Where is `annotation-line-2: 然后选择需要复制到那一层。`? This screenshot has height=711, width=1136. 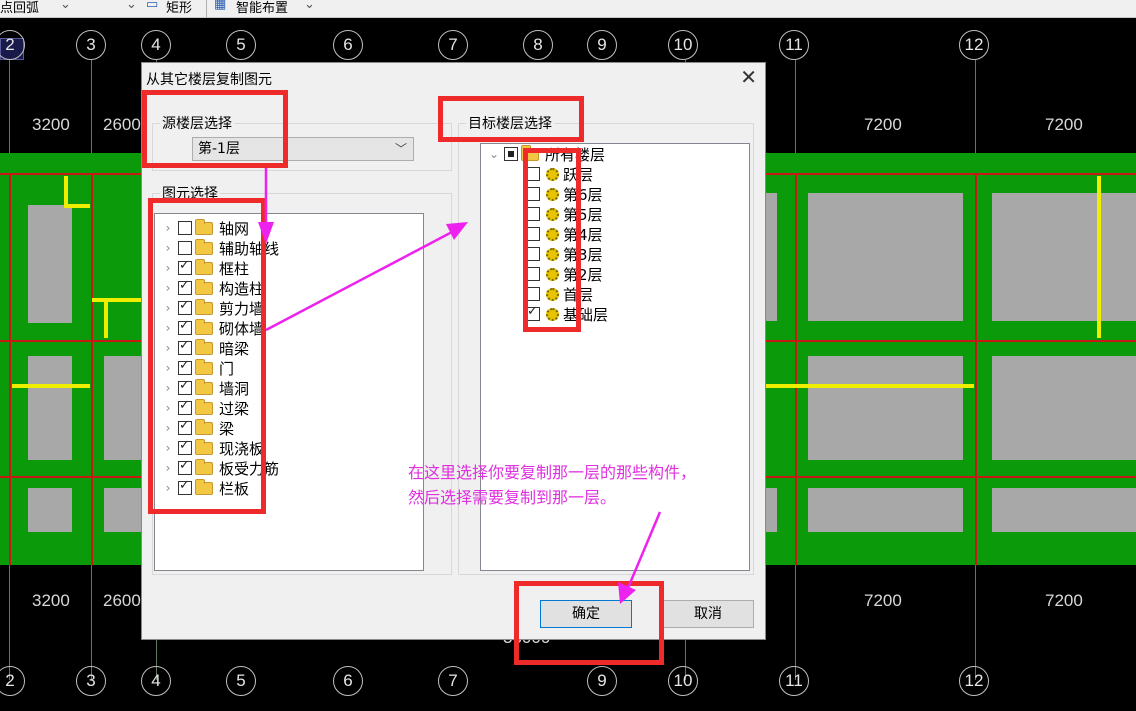
annotation-line-2: 然后选择需要复制到那一层。 is located at coordinates (512, 497).